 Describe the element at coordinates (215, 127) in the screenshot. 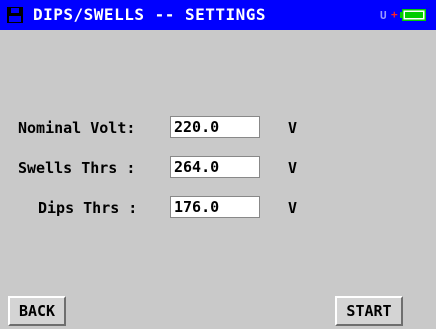

I see `nominal-volt-input: 220.0` at that location.